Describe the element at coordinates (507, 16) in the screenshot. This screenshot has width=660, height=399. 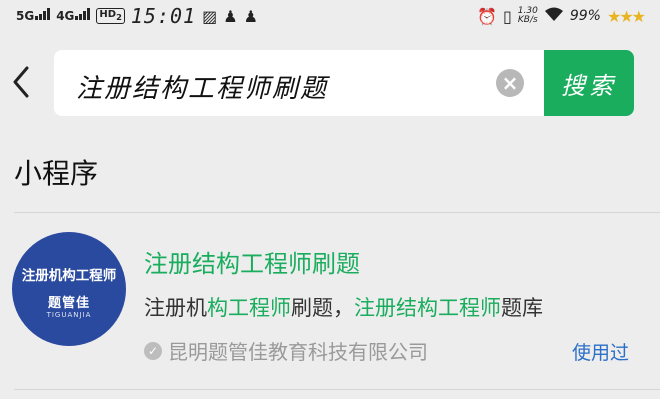
I see `vibrate-icon: ▯` at that location.